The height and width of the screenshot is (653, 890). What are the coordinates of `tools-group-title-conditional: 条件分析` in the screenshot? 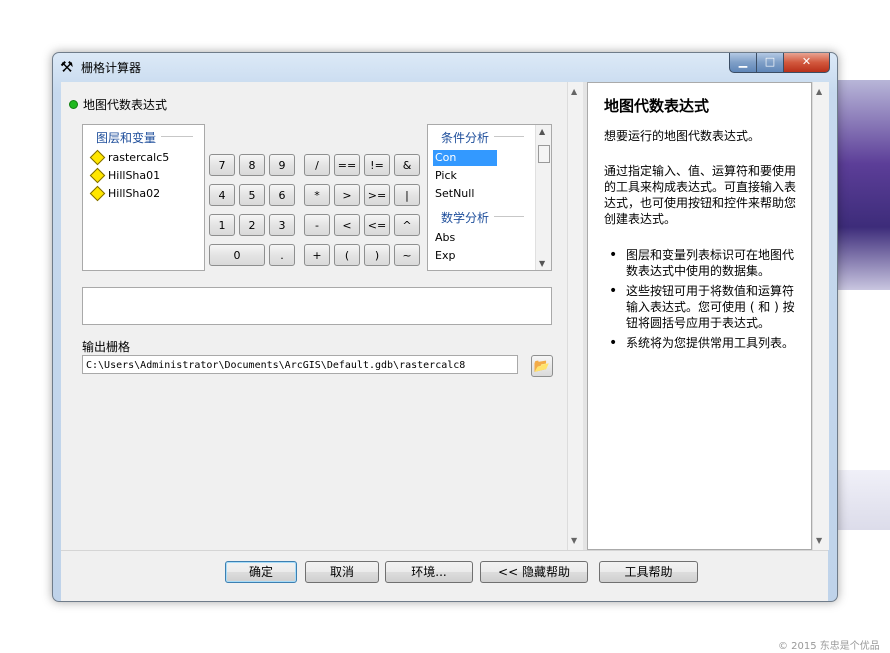 It's located at (465, 138).